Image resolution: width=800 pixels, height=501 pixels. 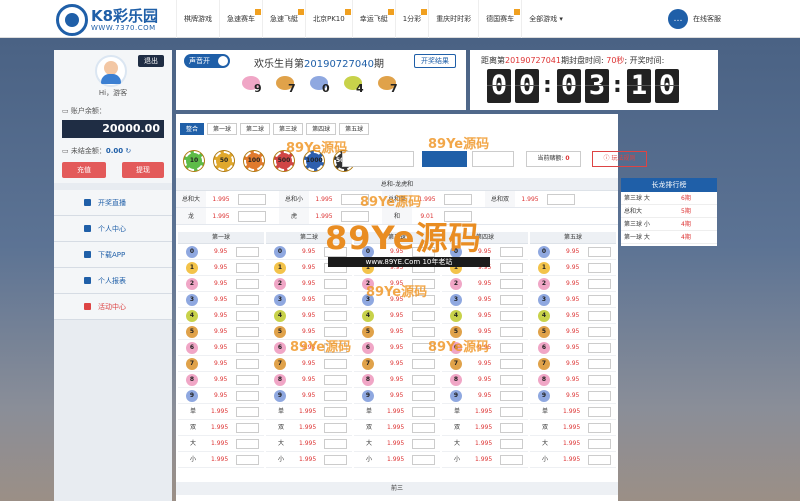 What do you see at coordinates (378, 159) in the screenshot?
I see `amount-input` at bounding box center [378, 159].